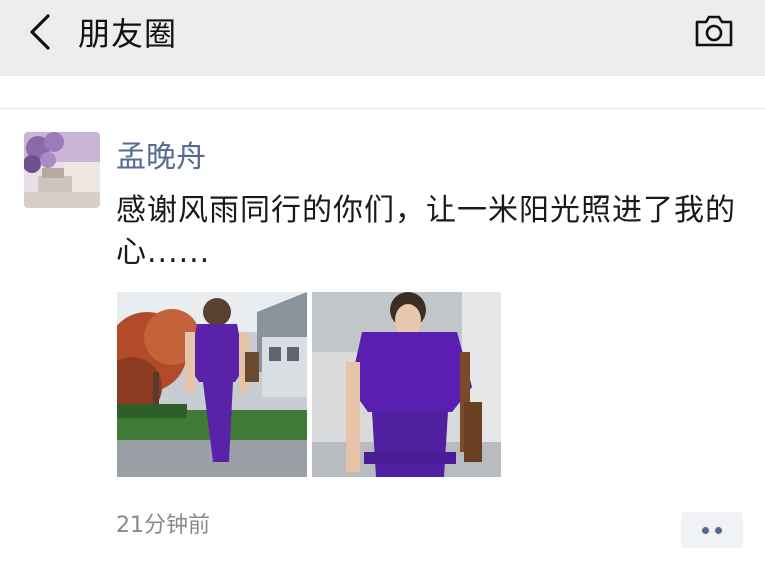  I want to click on camera-button, so click(714, 33).